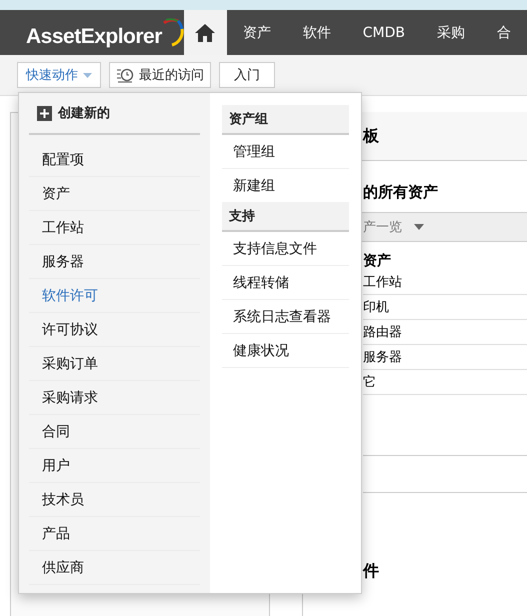 The image size is (527, 616). I want to click on menu-heading: 创建新的, so click(84, 113).